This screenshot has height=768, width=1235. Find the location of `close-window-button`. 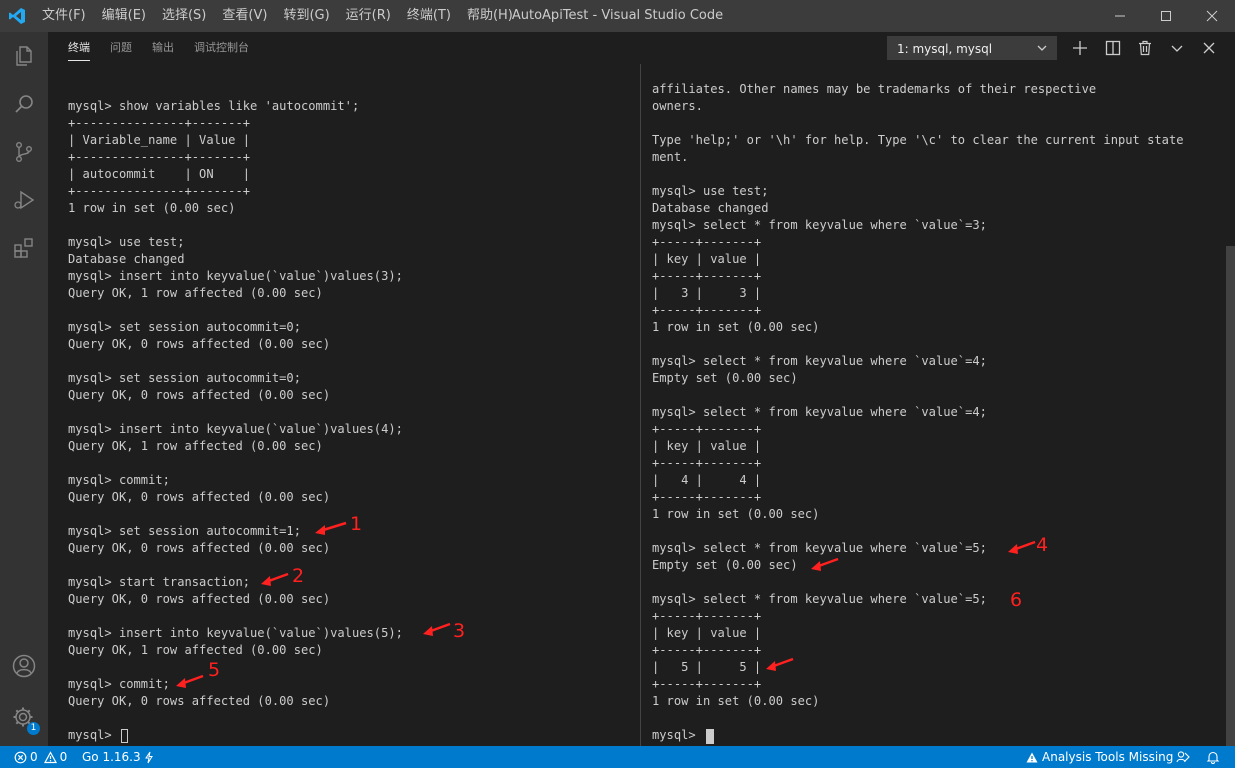

close-window-button is located at coordinates (1212, 16).